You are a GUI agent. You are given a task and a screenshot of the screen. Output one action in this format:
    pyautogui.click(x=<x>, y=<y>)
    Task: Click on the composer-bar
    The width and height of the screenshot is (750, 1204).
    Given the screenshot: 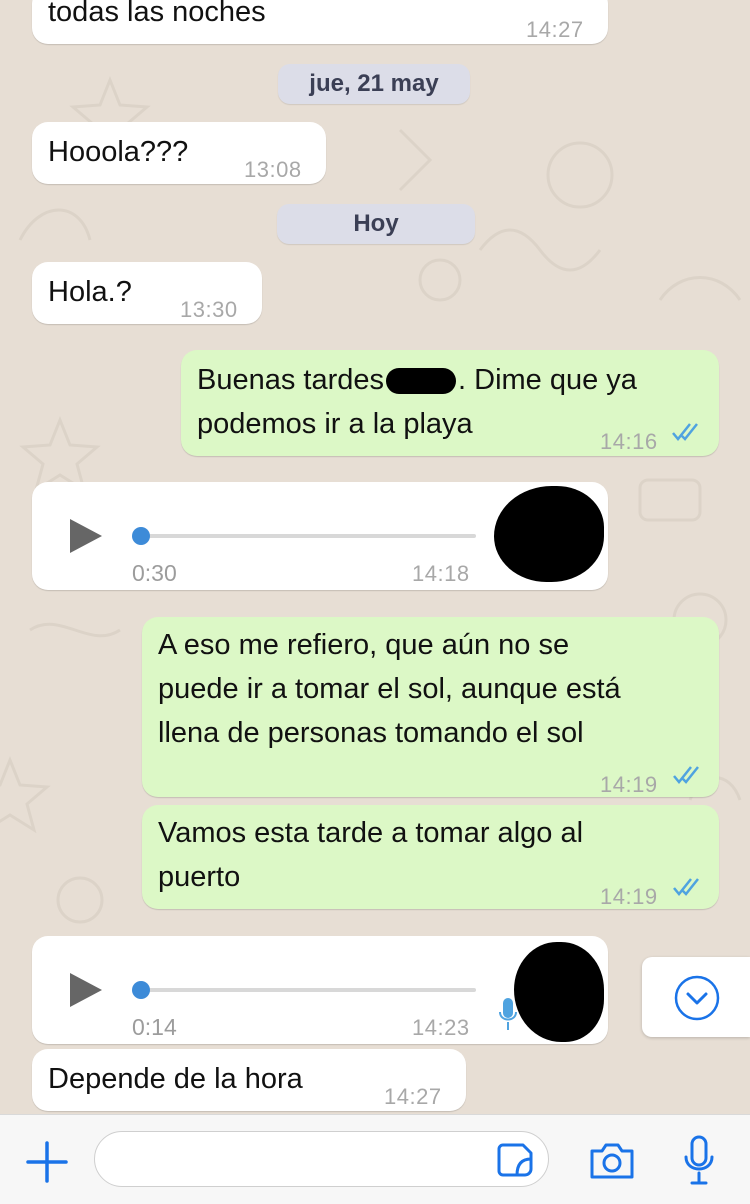 What is the action you would take?
    pyautogui.click(x=375, y=1159)
    